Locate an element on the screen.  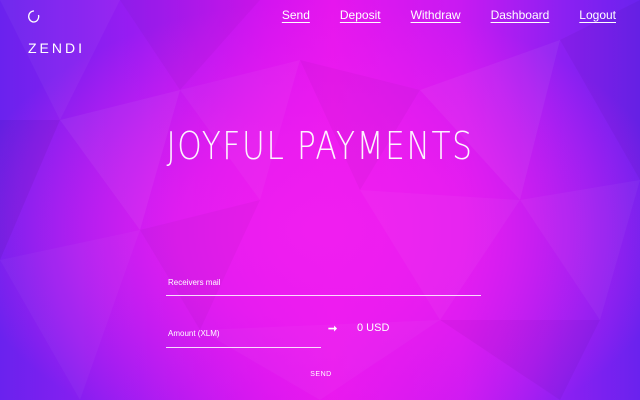
nav-send: Send is located at coordinates (296, 15).